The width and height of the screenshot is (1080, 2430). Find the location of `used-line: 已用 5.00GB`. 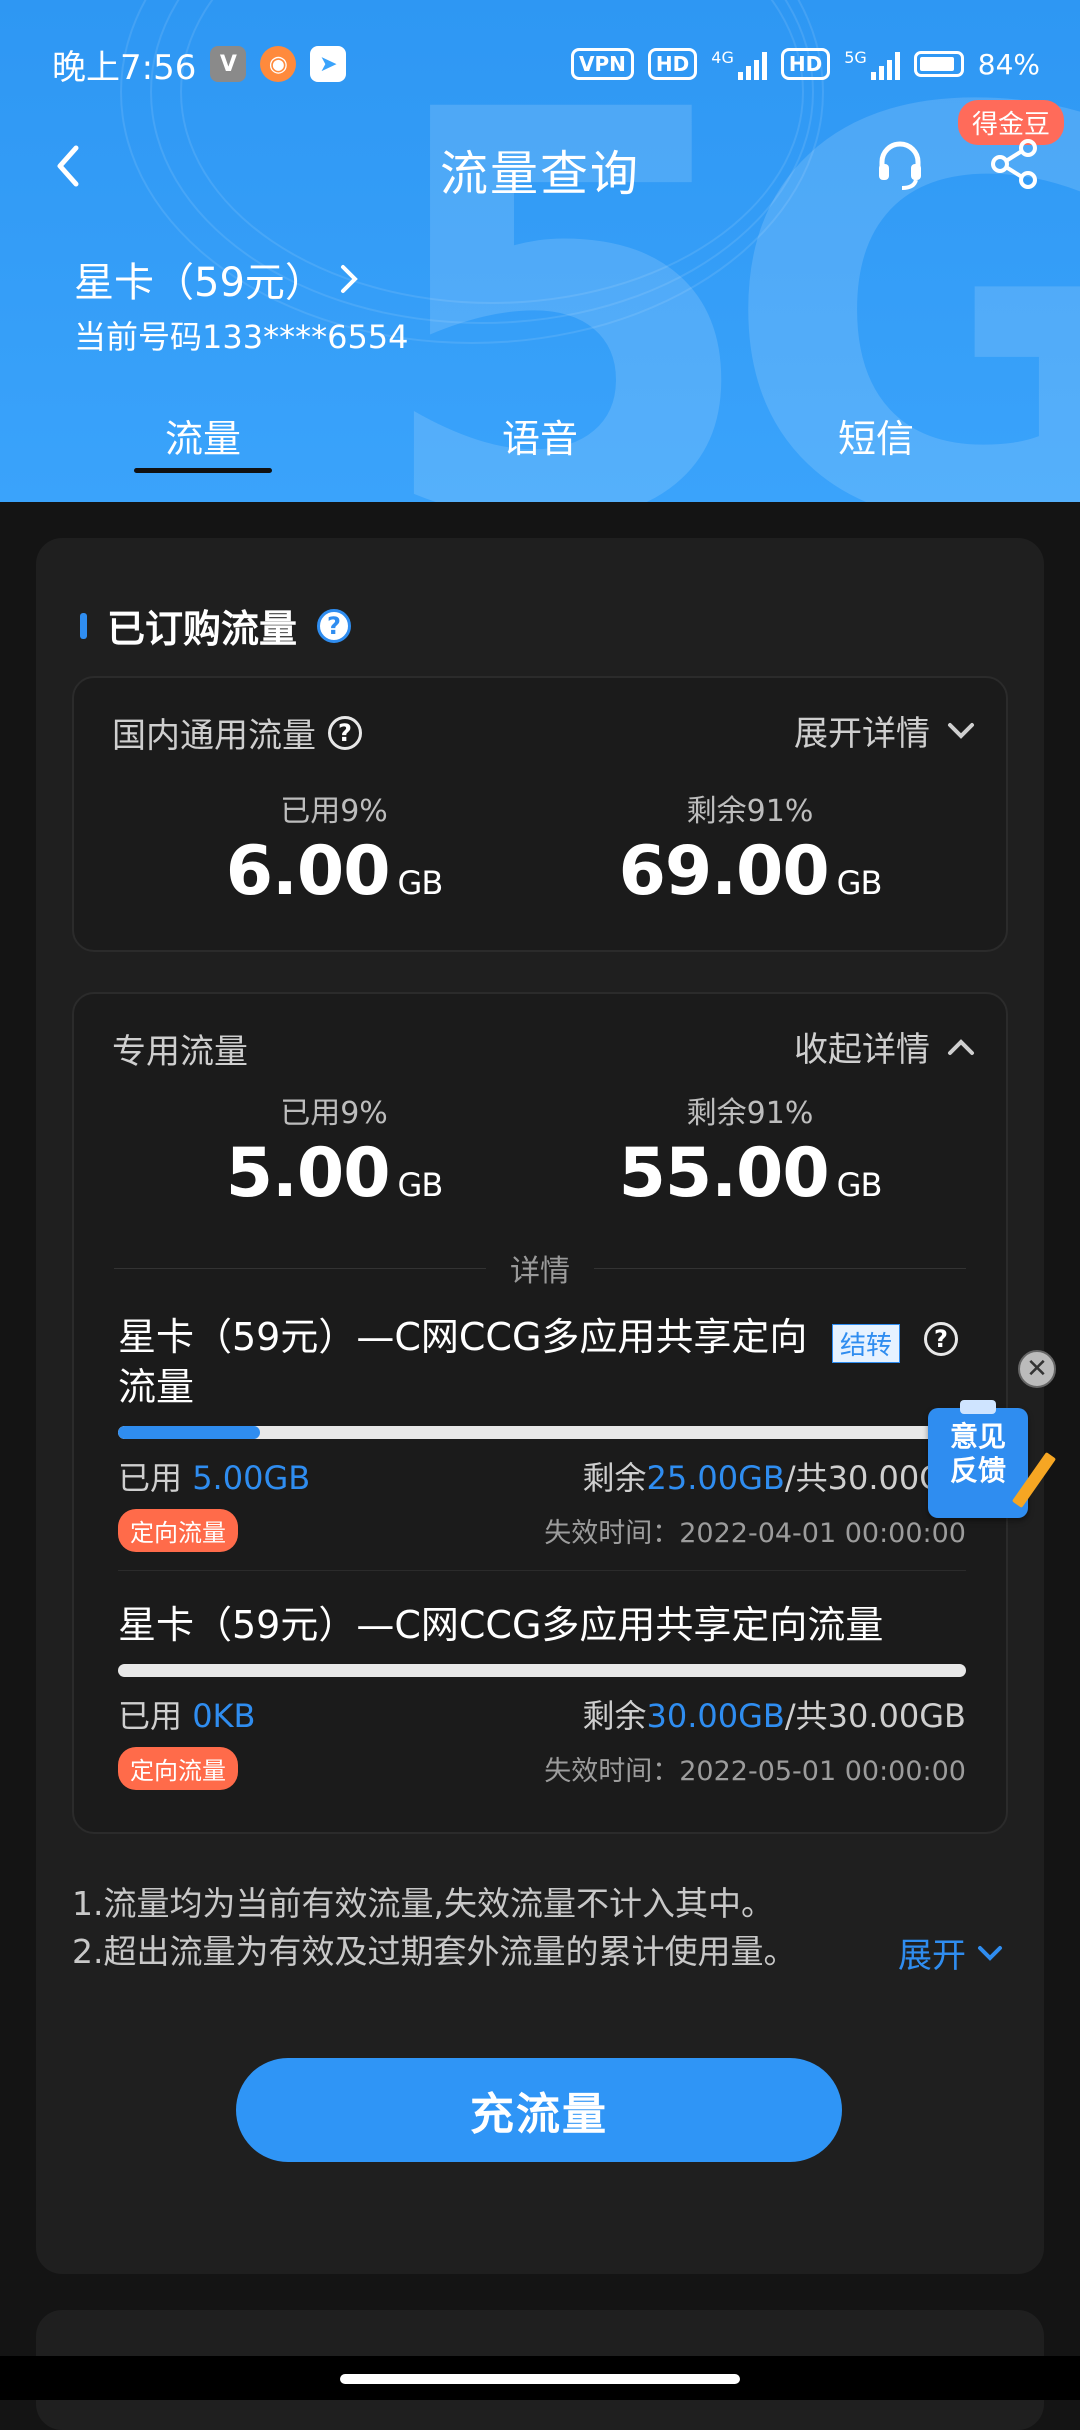

used-line: 已用 5.00GB is located at coordinates (214, 1476).